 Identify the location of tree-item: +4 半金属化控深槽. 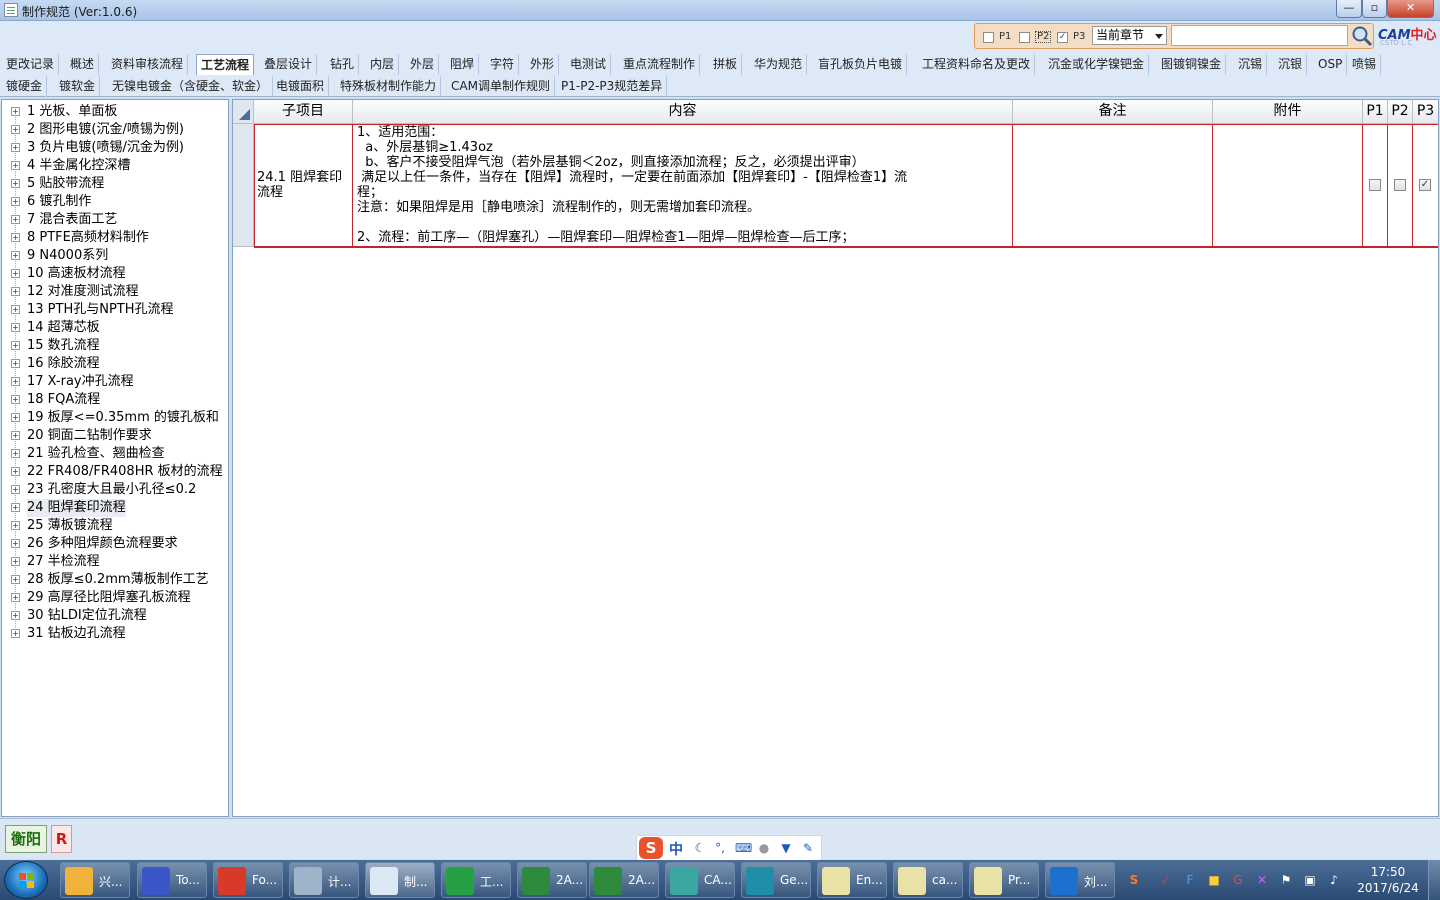
(115, 166).